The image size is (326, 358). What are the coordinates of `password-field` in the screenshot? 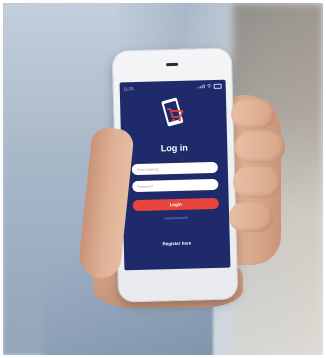 It's located at (175, 185).